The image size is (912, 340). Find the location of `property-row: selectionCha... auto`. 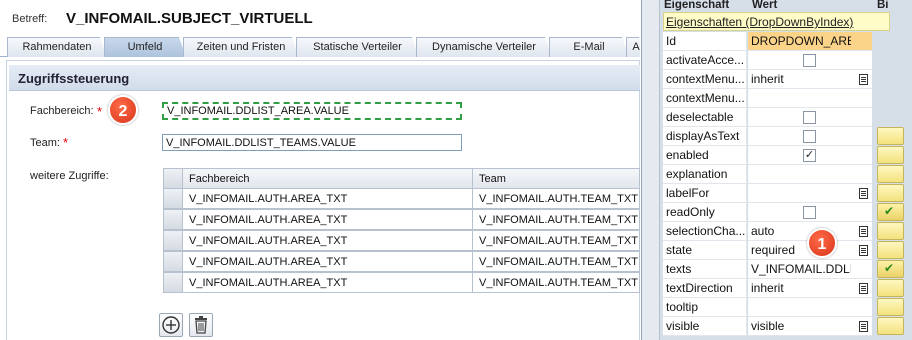

property-row: selectionCha... auto is located at coordinates (787, 231).